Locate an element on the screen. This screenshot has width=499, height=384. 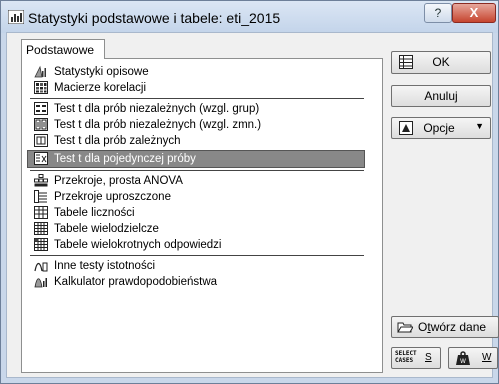
weight-icon: W is located at coordinates (463, 358).